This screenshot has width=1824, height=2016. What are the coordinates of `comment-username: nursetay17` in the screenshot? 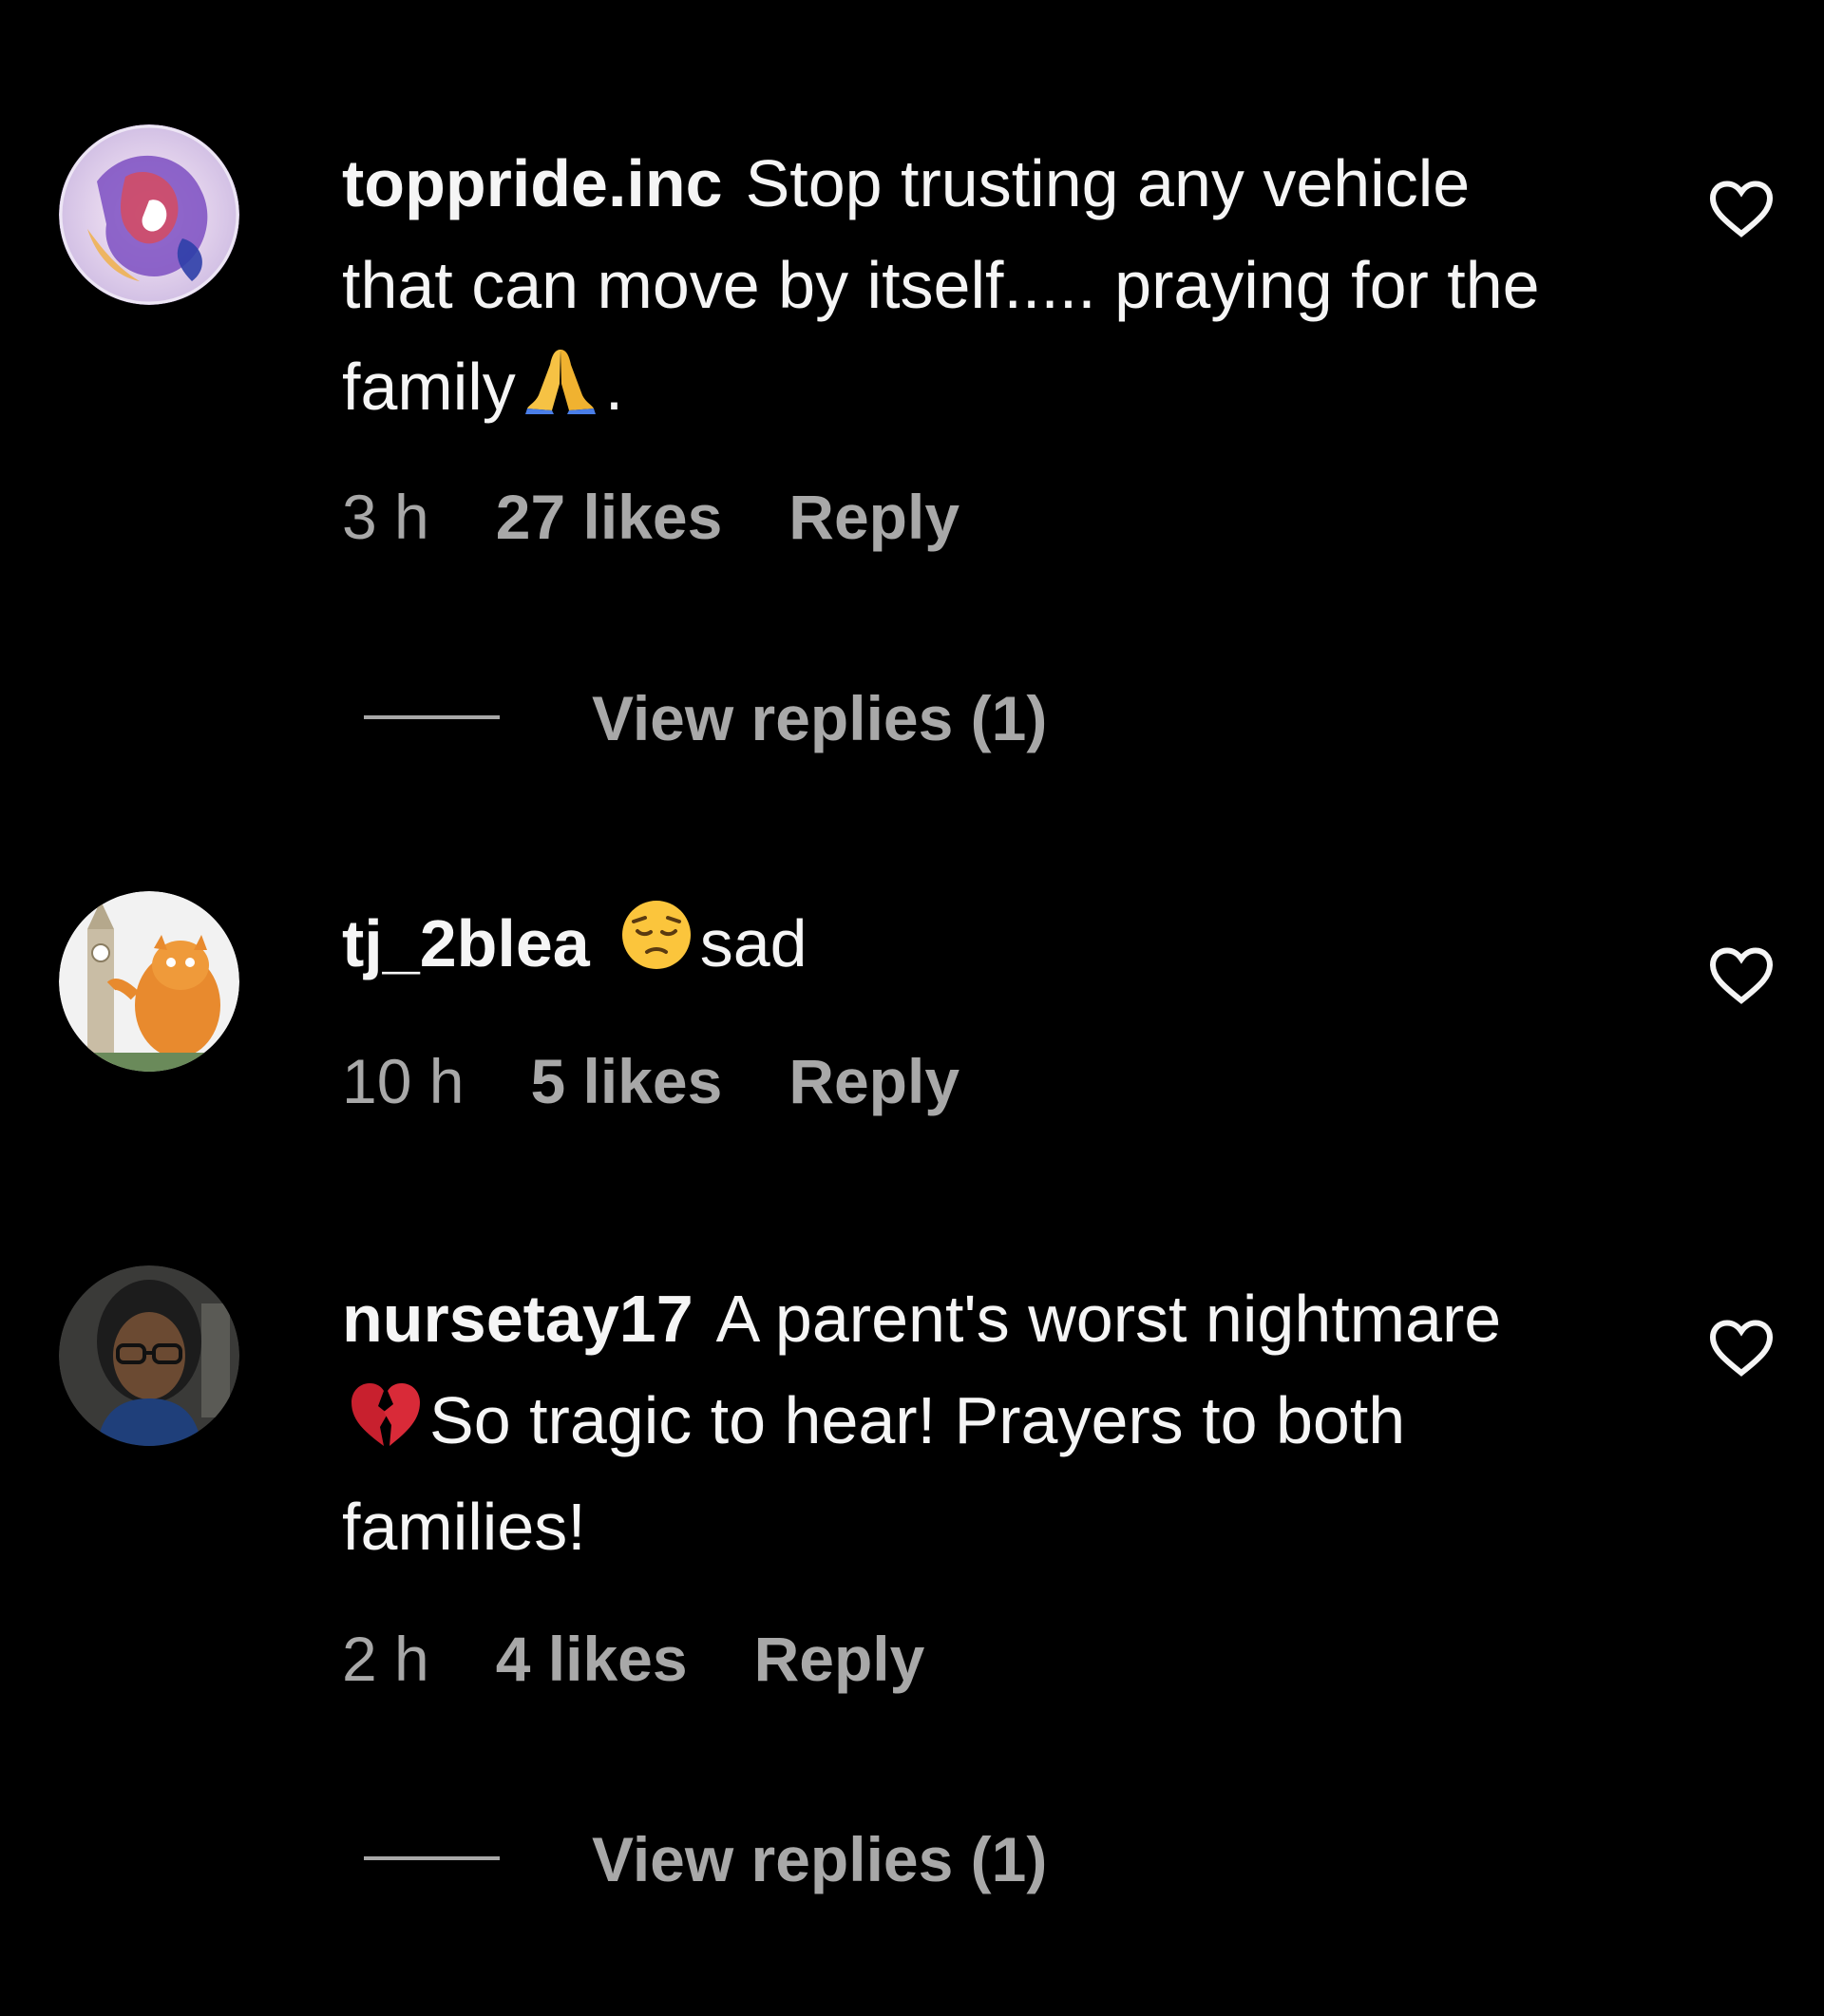 It's located at (518, 1319).